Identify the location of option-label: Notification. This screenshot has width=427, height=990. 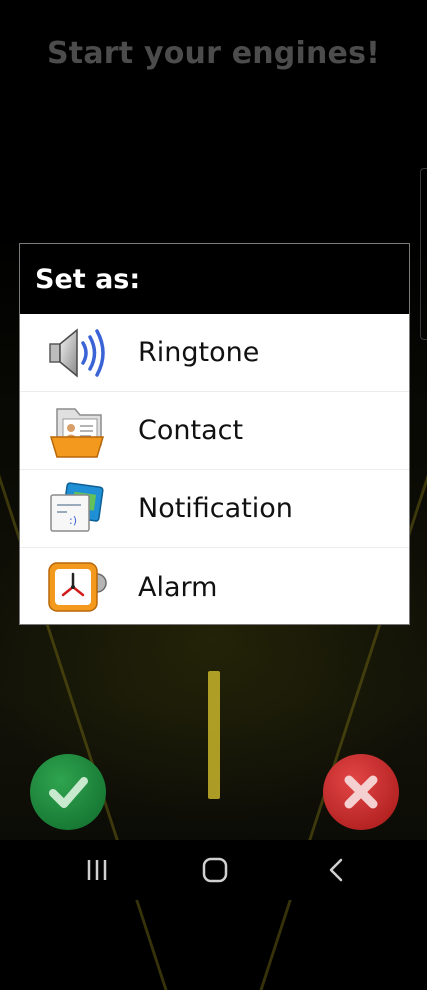
(215, 508).